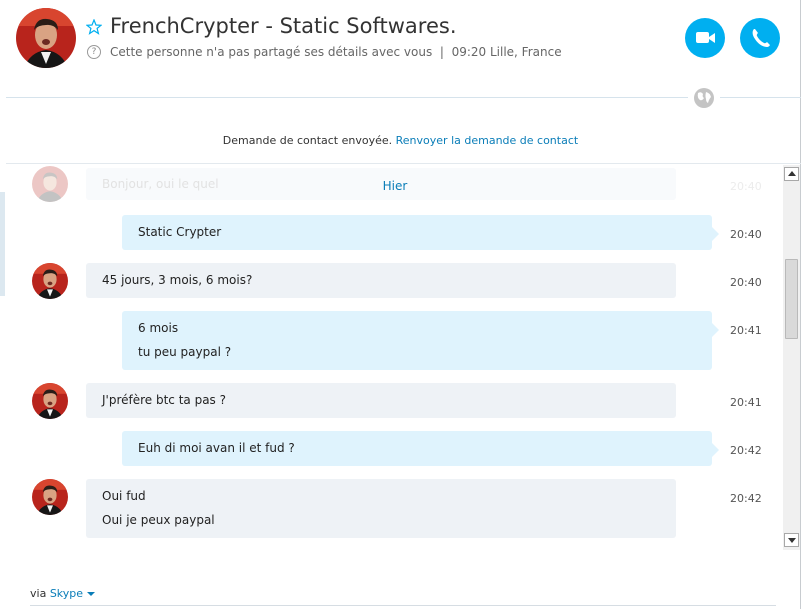  Describe the element at coordinates (487, 140) in the screenshot. I see `resend-request-link: Renvoyer la demande de contact` at that location.